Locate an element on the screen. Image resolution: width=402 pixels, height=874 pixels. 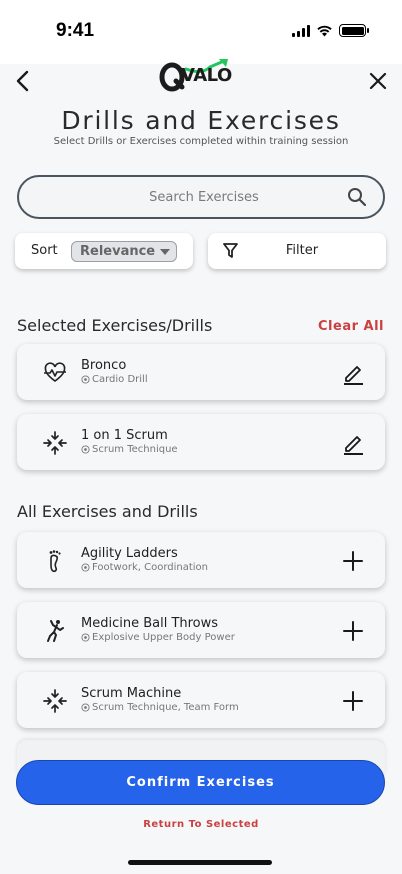
item-name: Medicine Ball Throws is located at coordinates (150, 623).